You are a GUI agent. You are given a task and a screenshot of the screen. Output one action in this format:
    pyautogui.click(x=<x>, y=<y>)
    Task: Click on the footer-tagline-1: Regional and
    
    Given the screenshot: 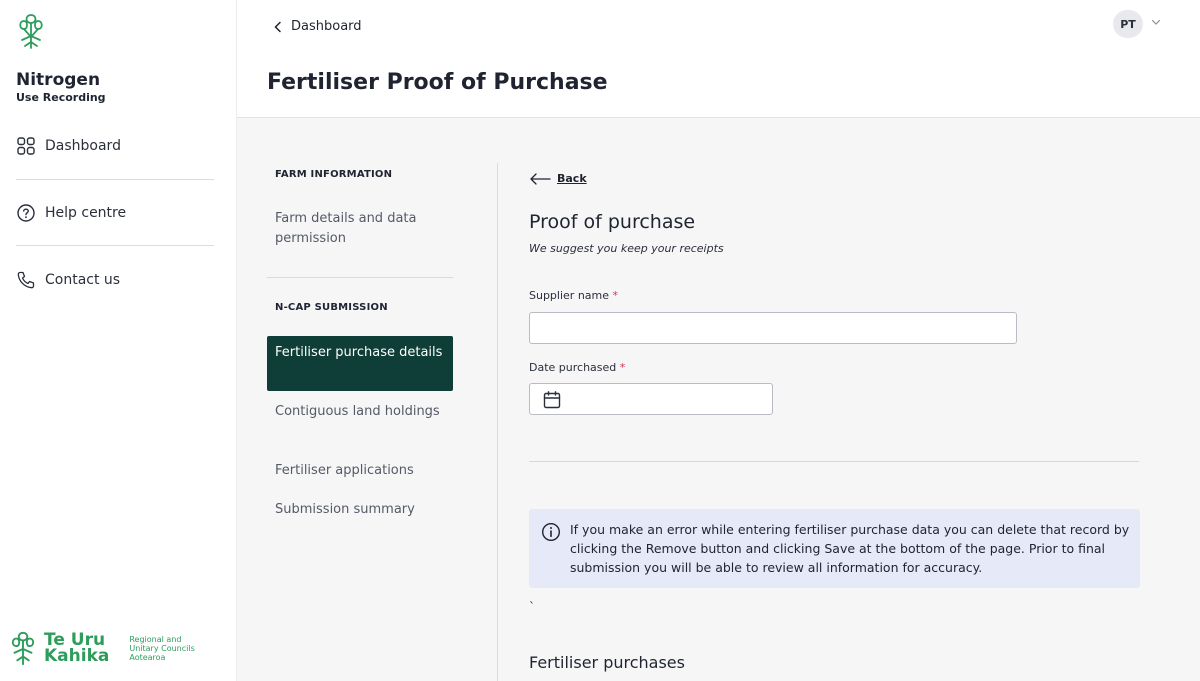 What is the action you would take?
    pyautogui.click(x=155, y=639)
    